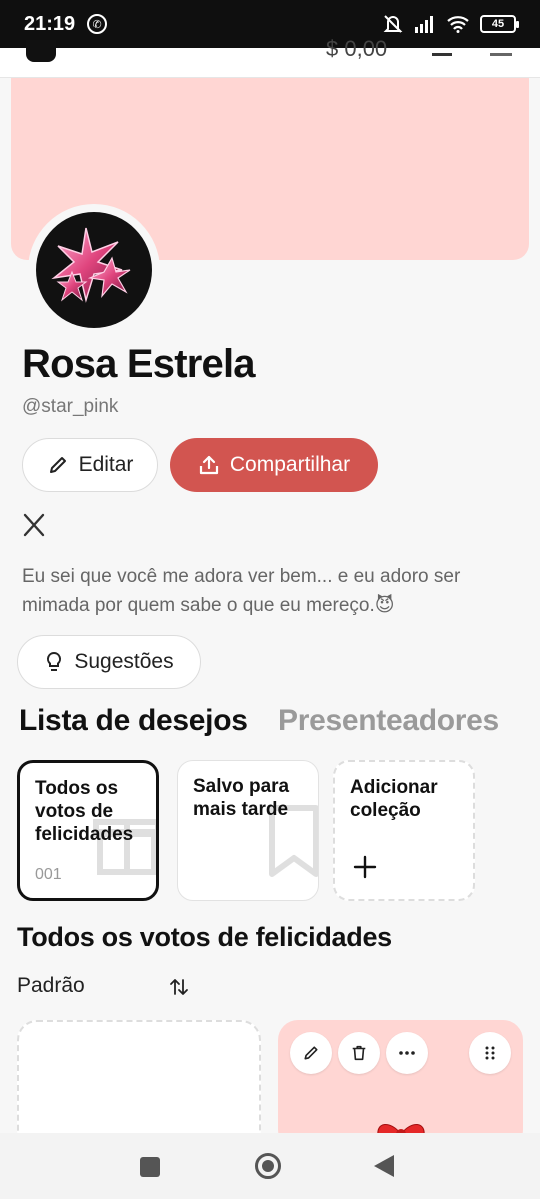 This screenshot has width=540, height=1199. What do you see at coordinates (384, 1166) in the screenshot?
I see `back-button` at bounding box center [384, 1166].